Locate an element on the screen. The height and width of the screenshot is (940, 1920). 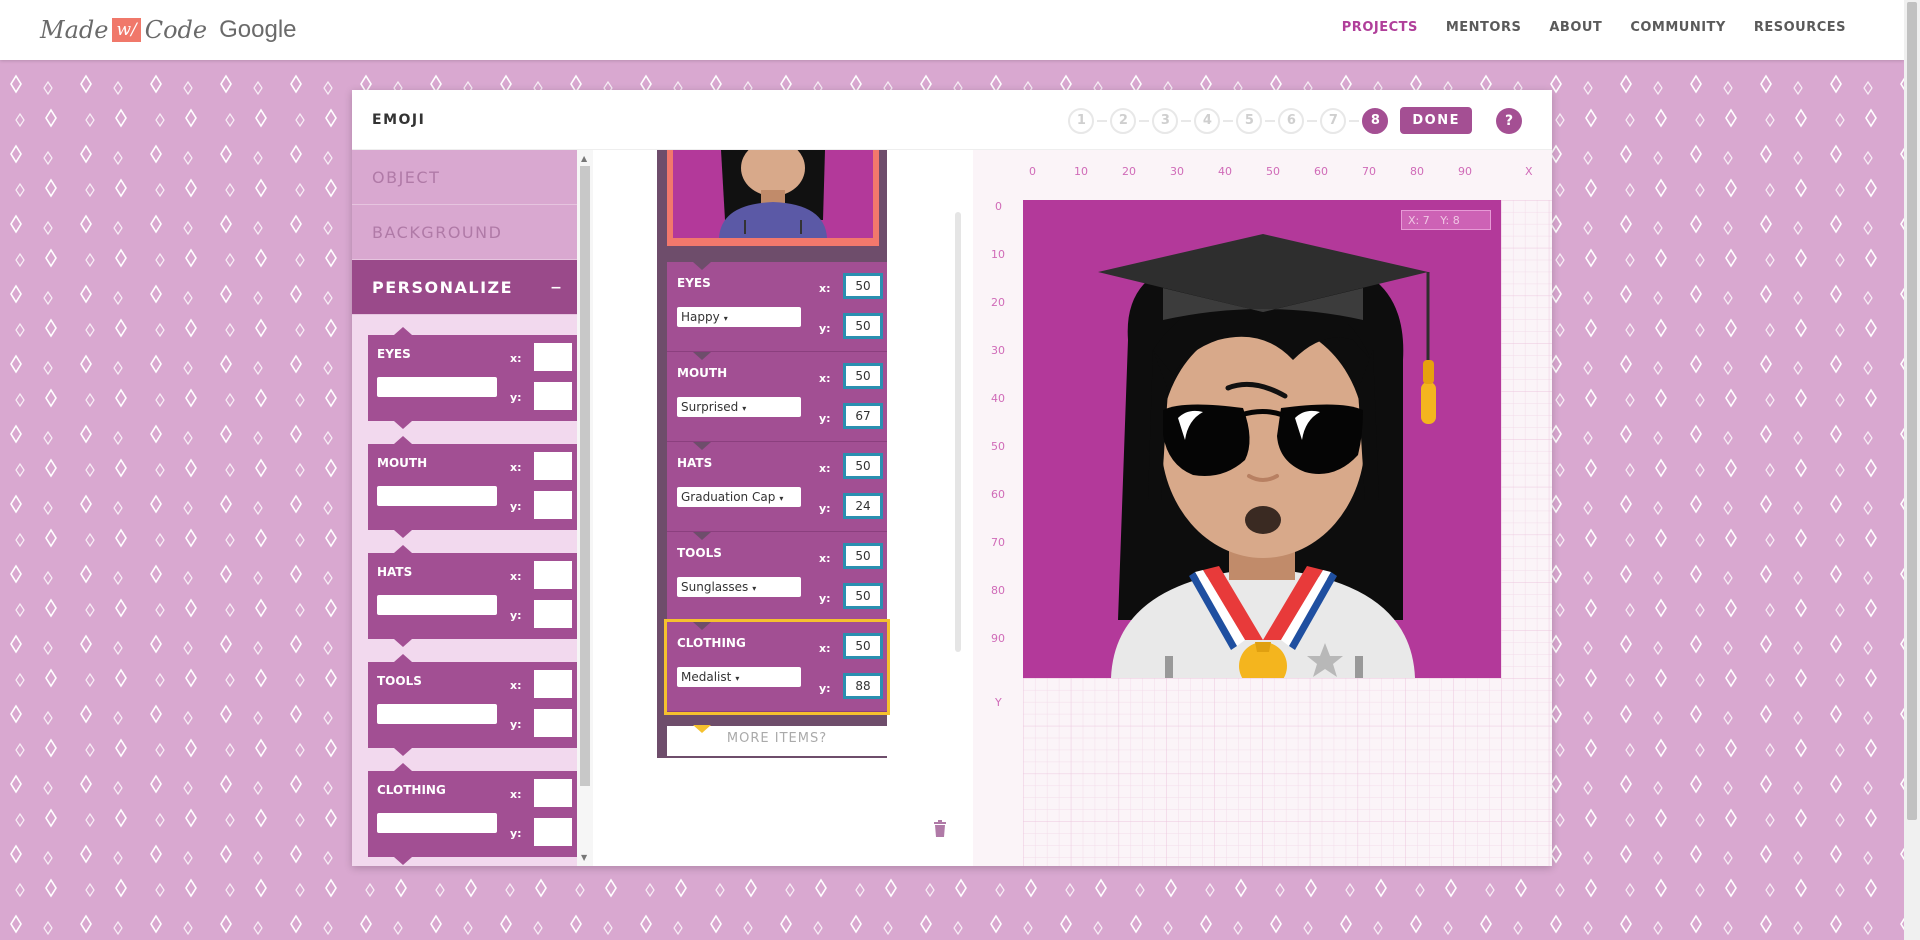
eyes-y-input: 50 is located at coordinates (863, 326).